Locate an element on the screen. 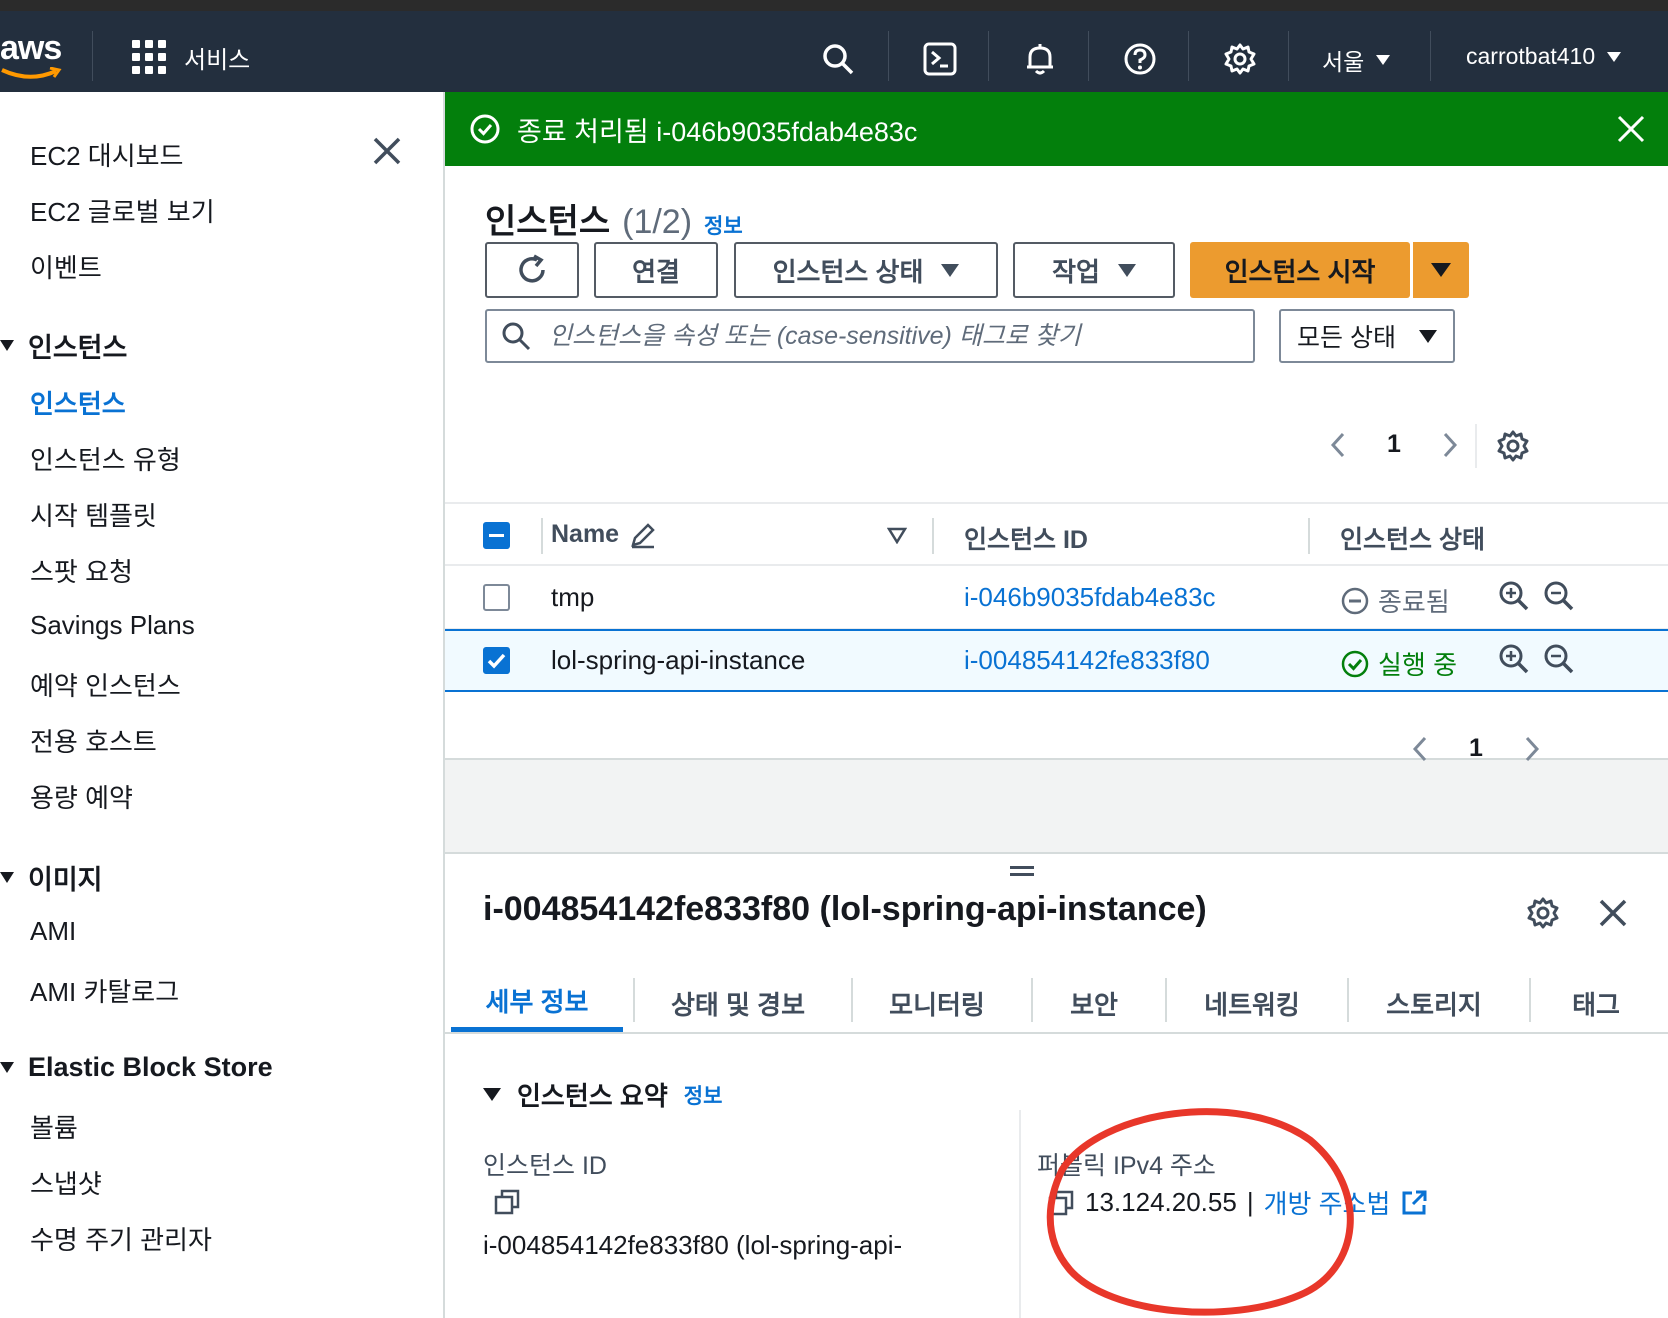 This screenshot has height=1318, width=1668. column-header-instance-id: 인스턴스 ID is located at coordinates (1026, 538).